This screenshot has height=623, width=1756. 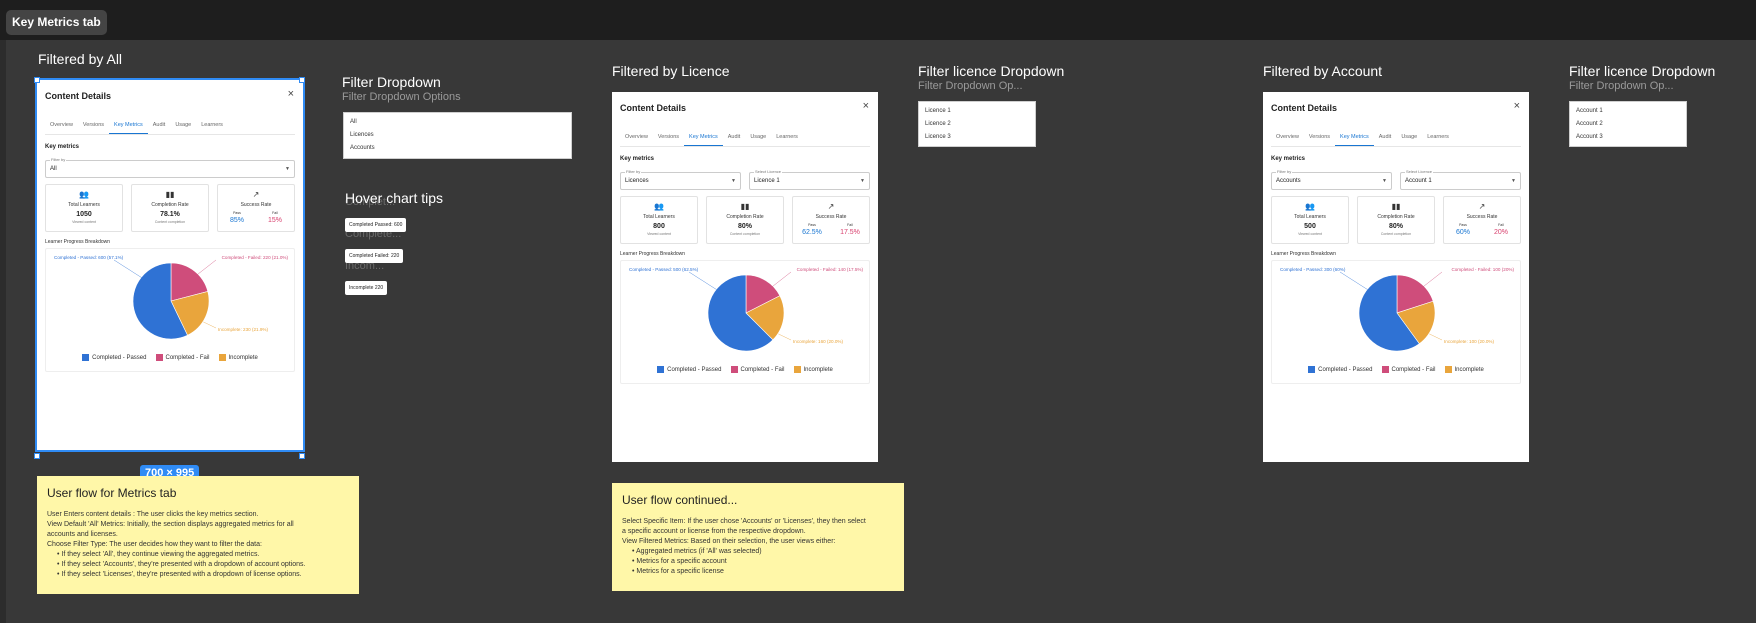 What do you see at coordinates (671, 71) in the screenshot?
I see `frame-title: Filtered by Licence` at bounding box center [671, 71].